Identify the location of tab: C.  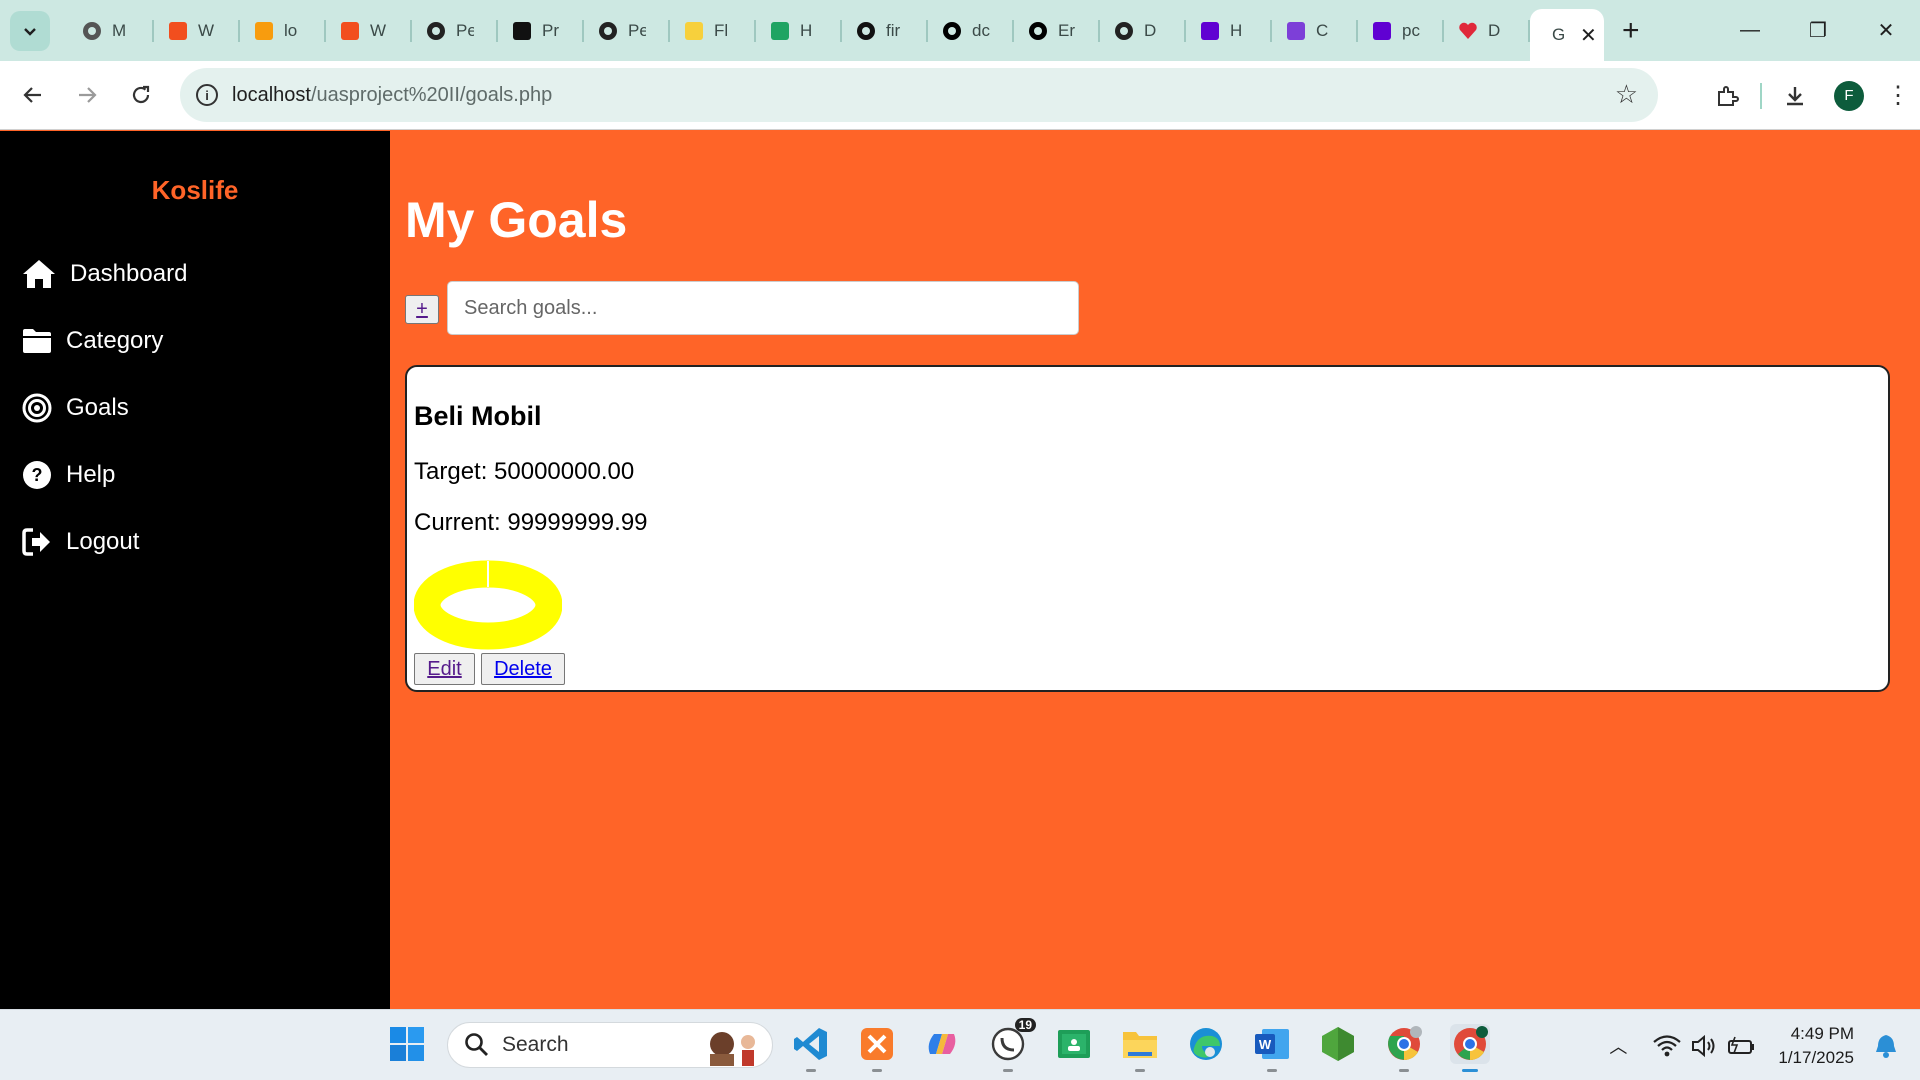
(1315, 30).